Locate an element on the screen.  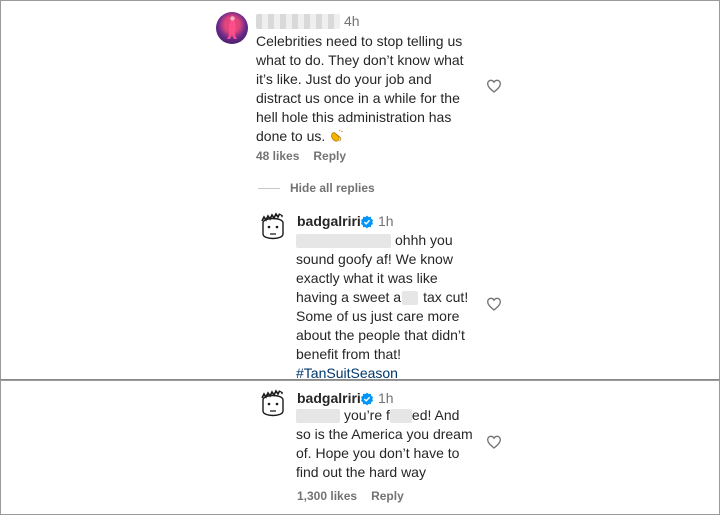
likes-count: 1,300 likes is located at coordinates (327, 496).